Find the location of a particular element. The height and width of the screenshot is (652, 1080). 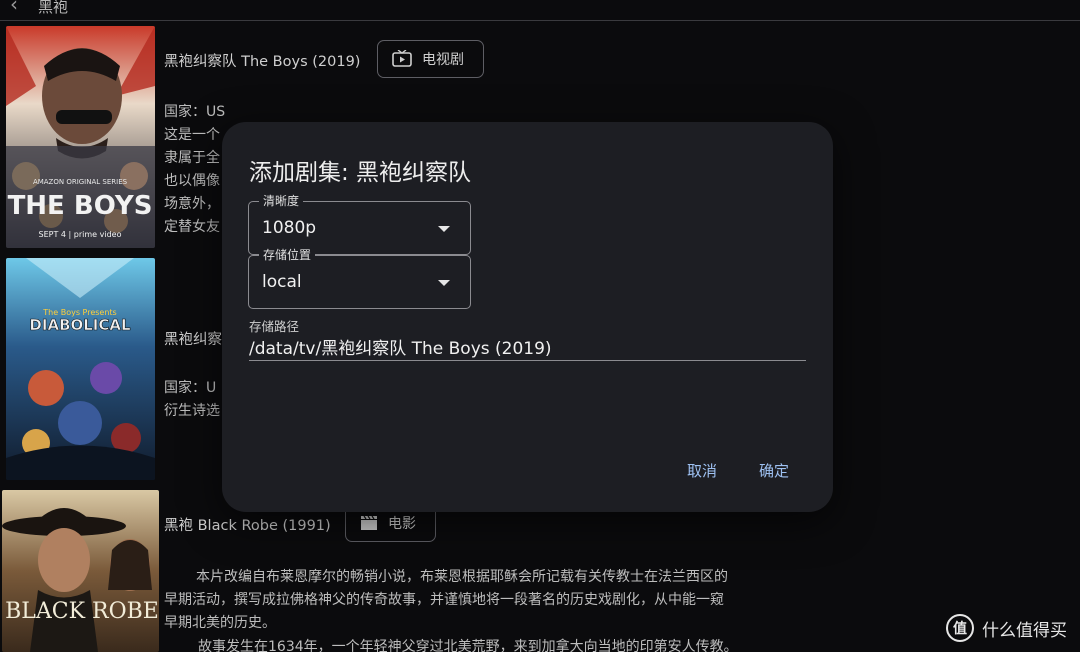

result-description: 国家：U 衍生诗选 is located at coordinates (192, 399).